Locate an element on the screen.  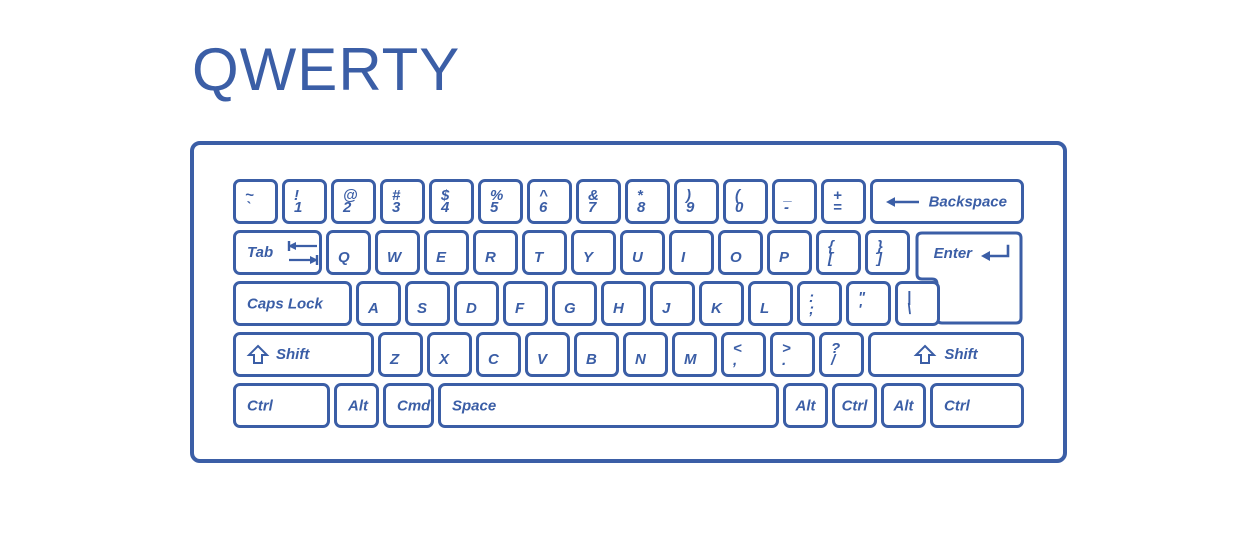
key-t: T is located at coordinates (544, 252).